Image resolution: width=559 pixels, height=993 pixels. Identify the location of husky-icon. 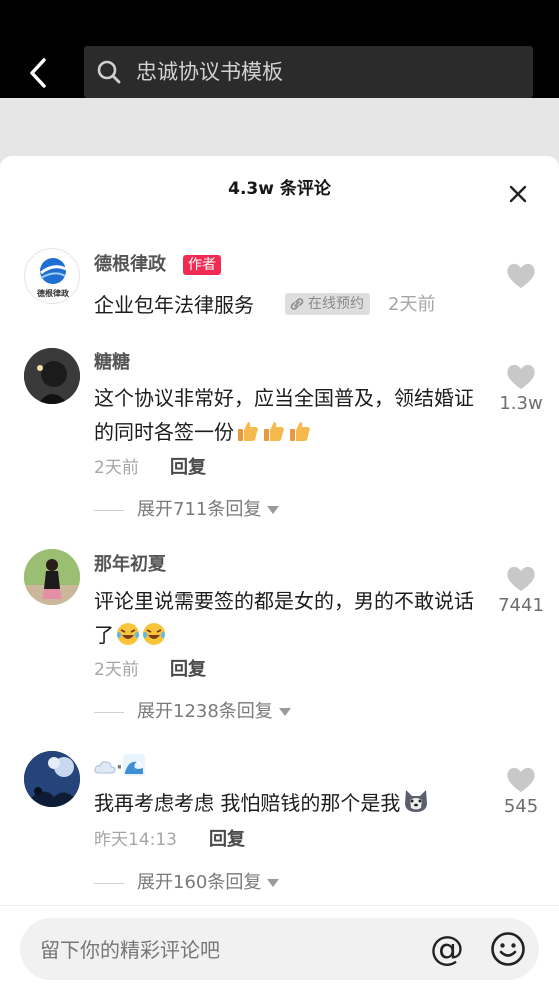
(416, 800).